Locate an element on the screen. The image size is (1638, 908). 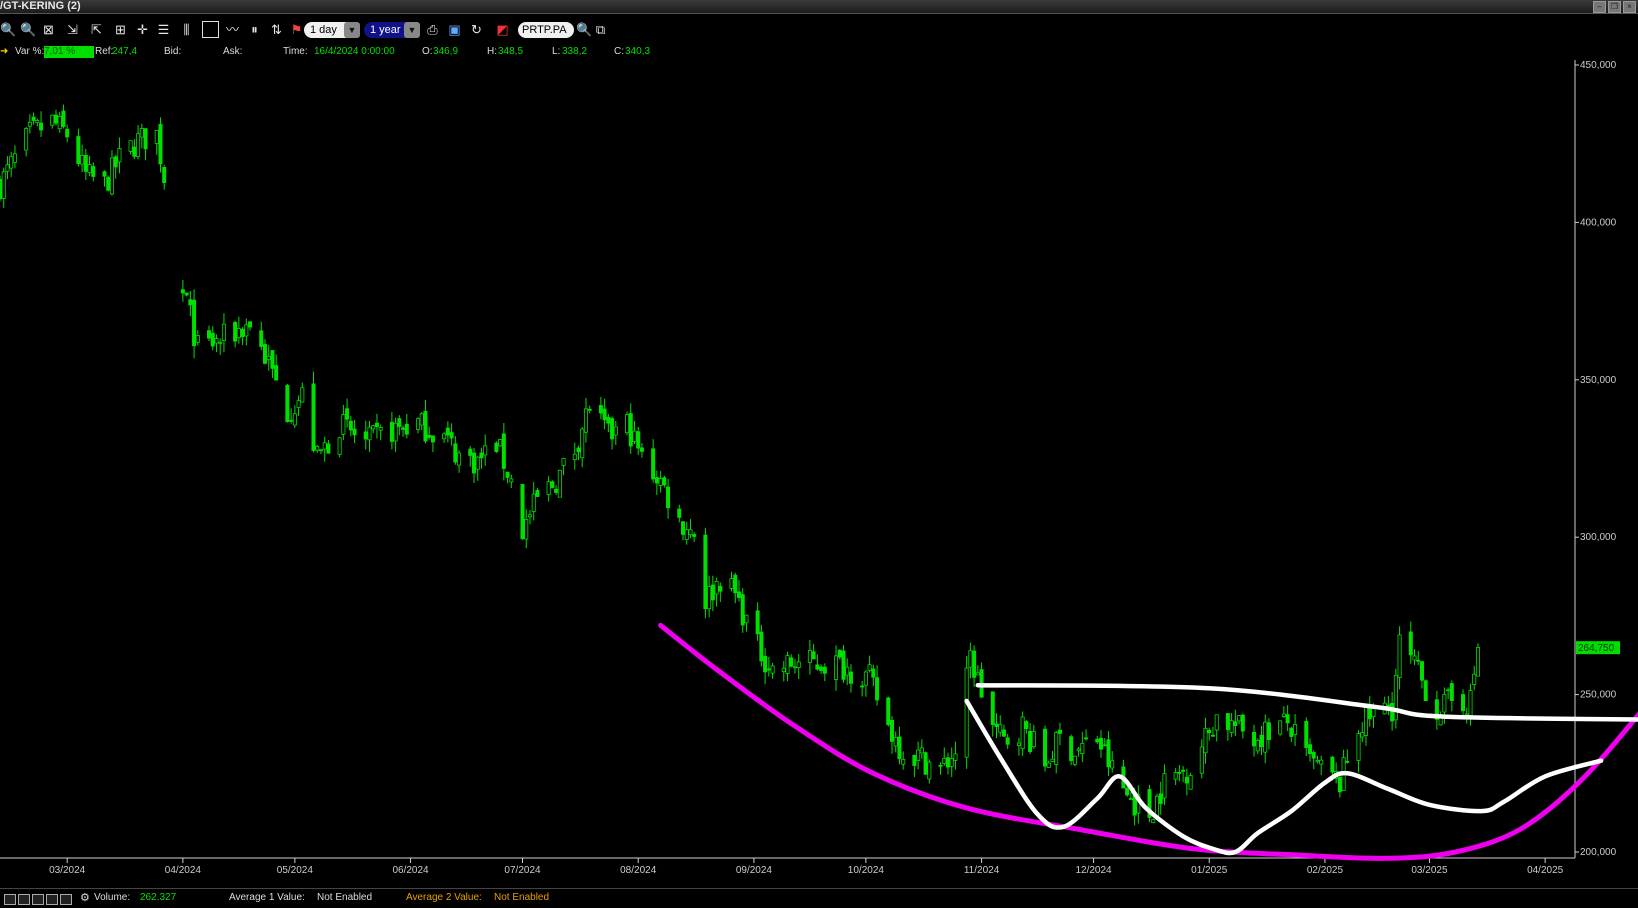
zoom-out-icon: 🔍 is located at coordinates (28, 29).